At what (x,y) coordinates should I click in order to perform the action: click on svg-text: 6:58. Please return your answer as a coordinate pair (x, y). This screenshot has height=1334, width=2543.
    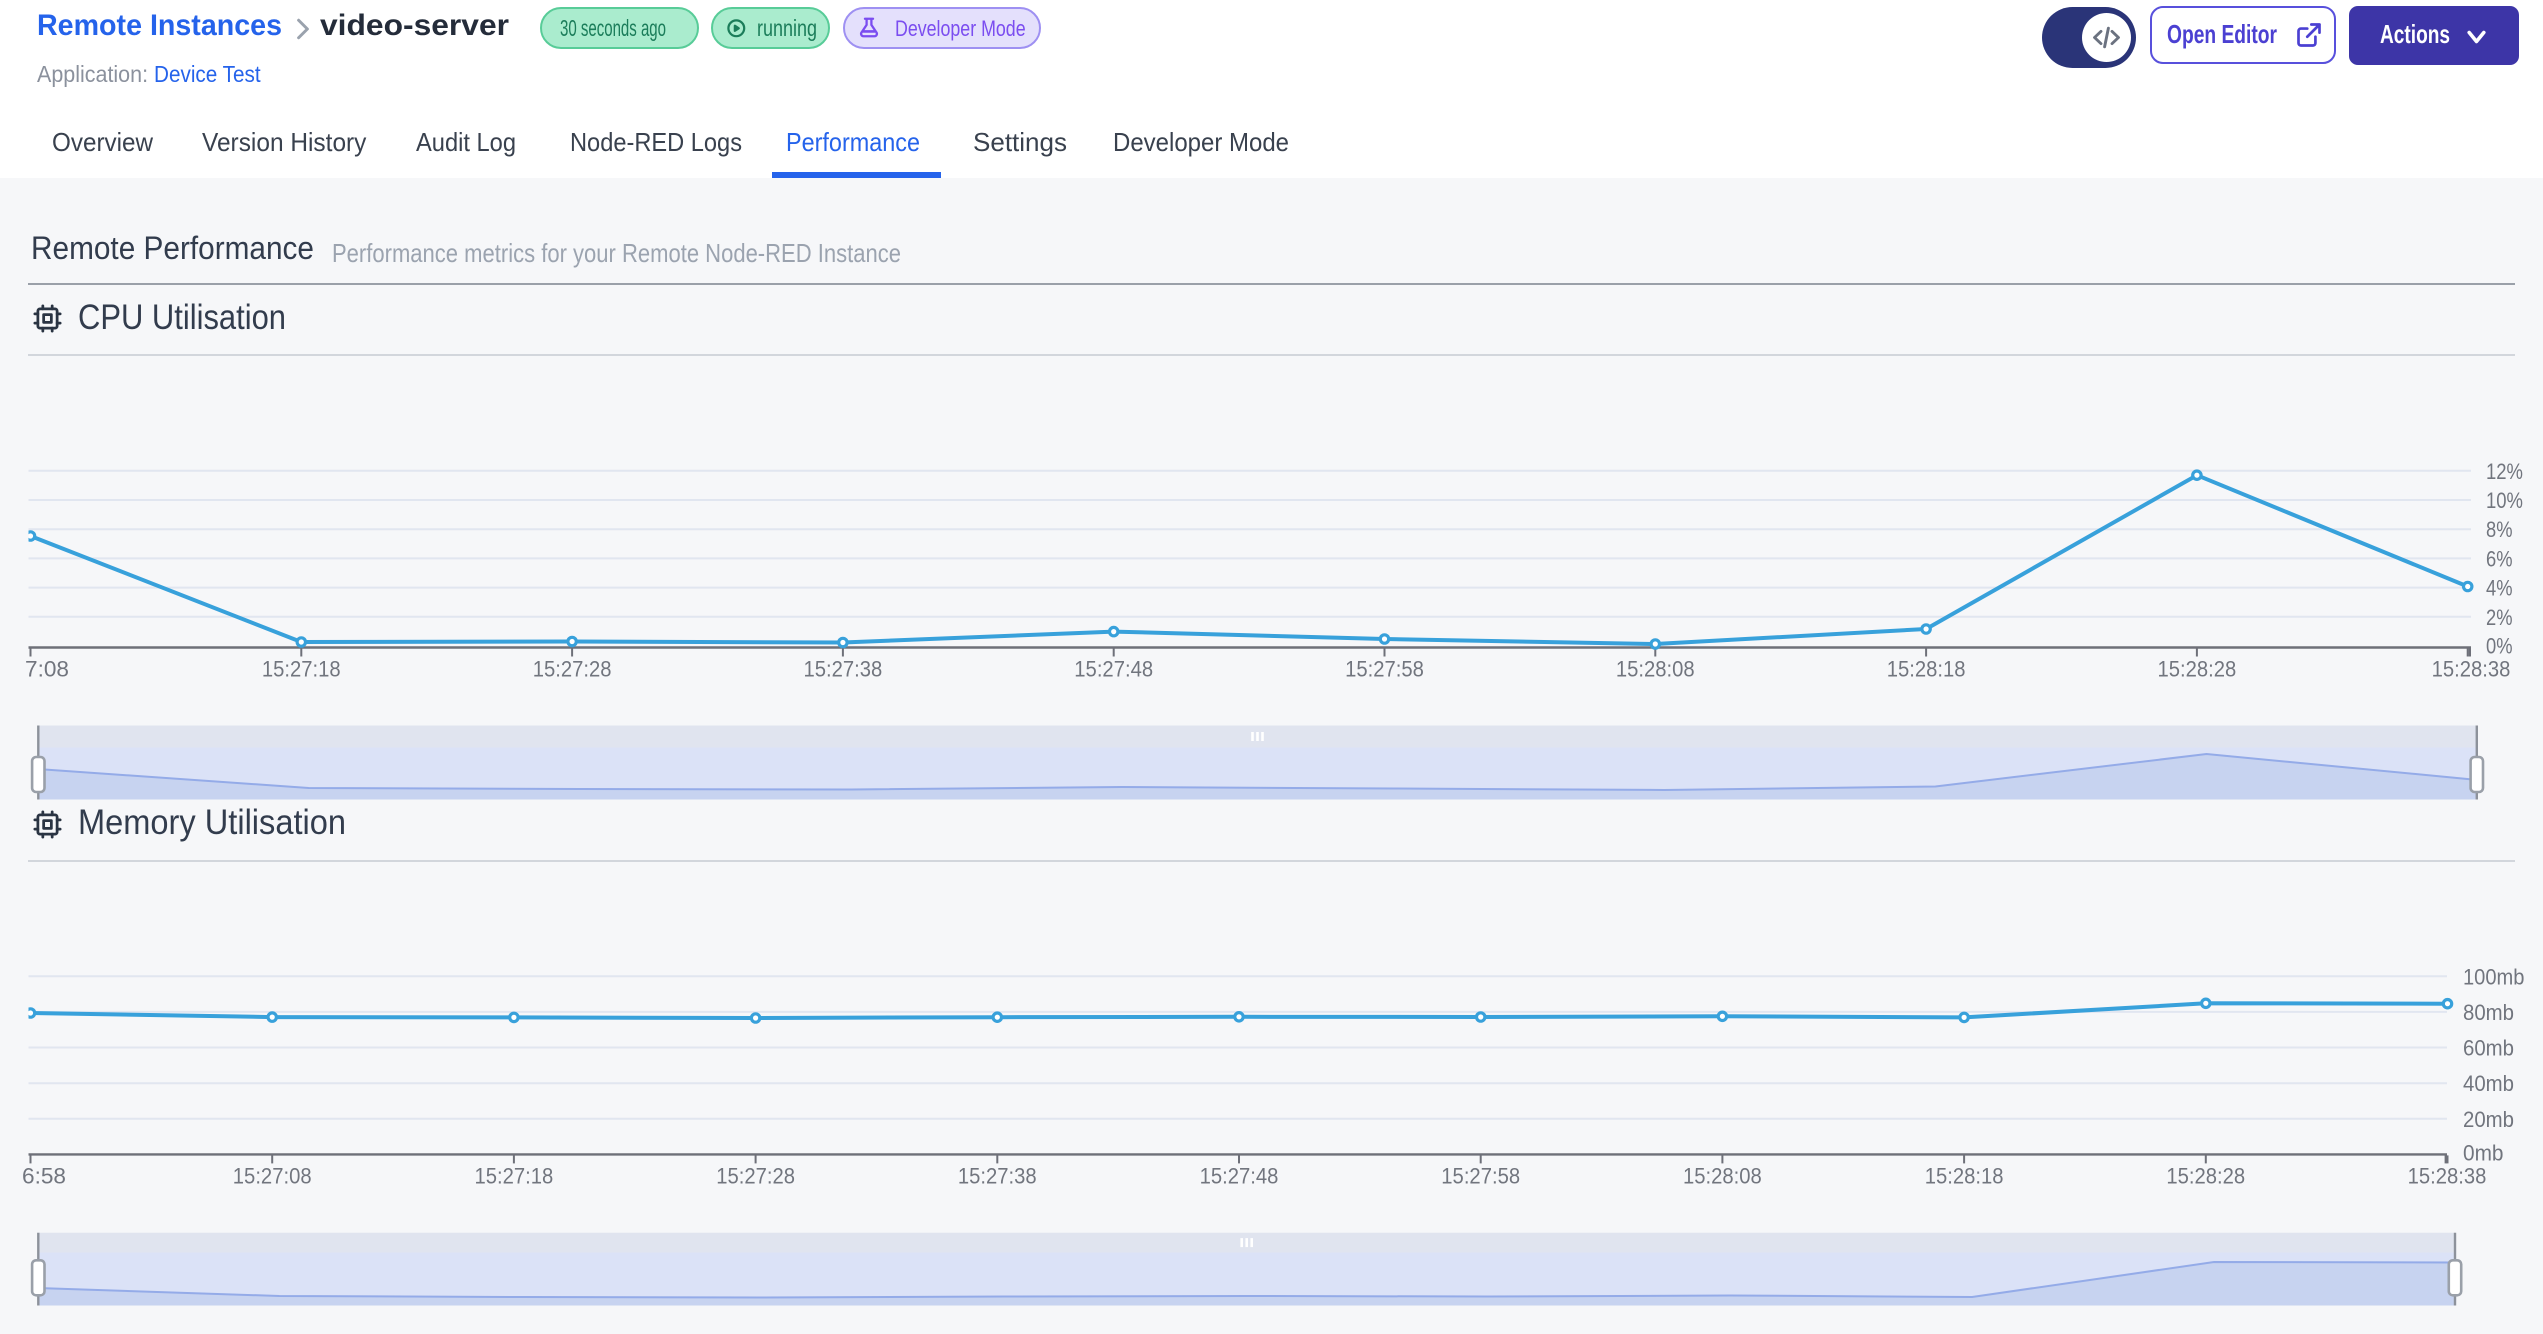
    Looking at the image, I should click on (44, 1175).